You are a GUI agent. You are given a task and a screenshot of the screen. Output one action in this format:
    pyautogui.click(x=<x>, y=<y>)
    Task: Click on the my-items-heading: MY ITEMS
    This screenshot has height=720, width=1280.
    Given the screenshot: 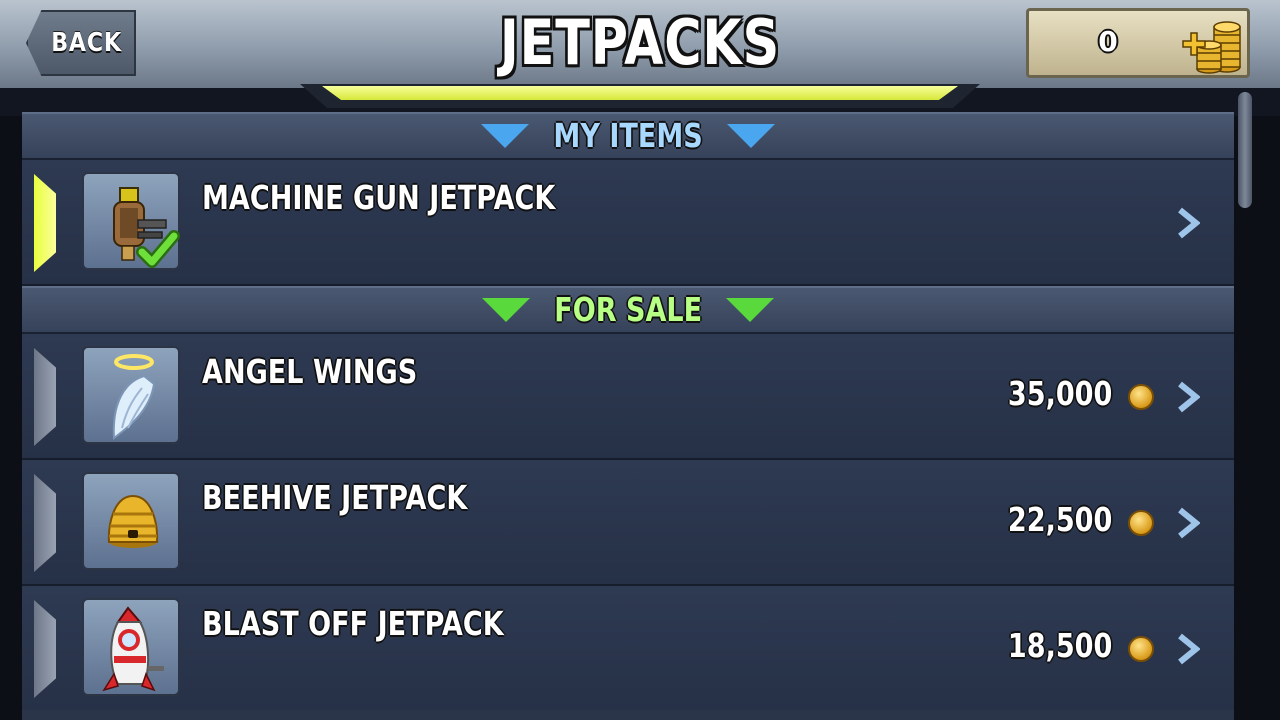 What is the action you would take?
    pyautogui.click(x=628, y=135)
    